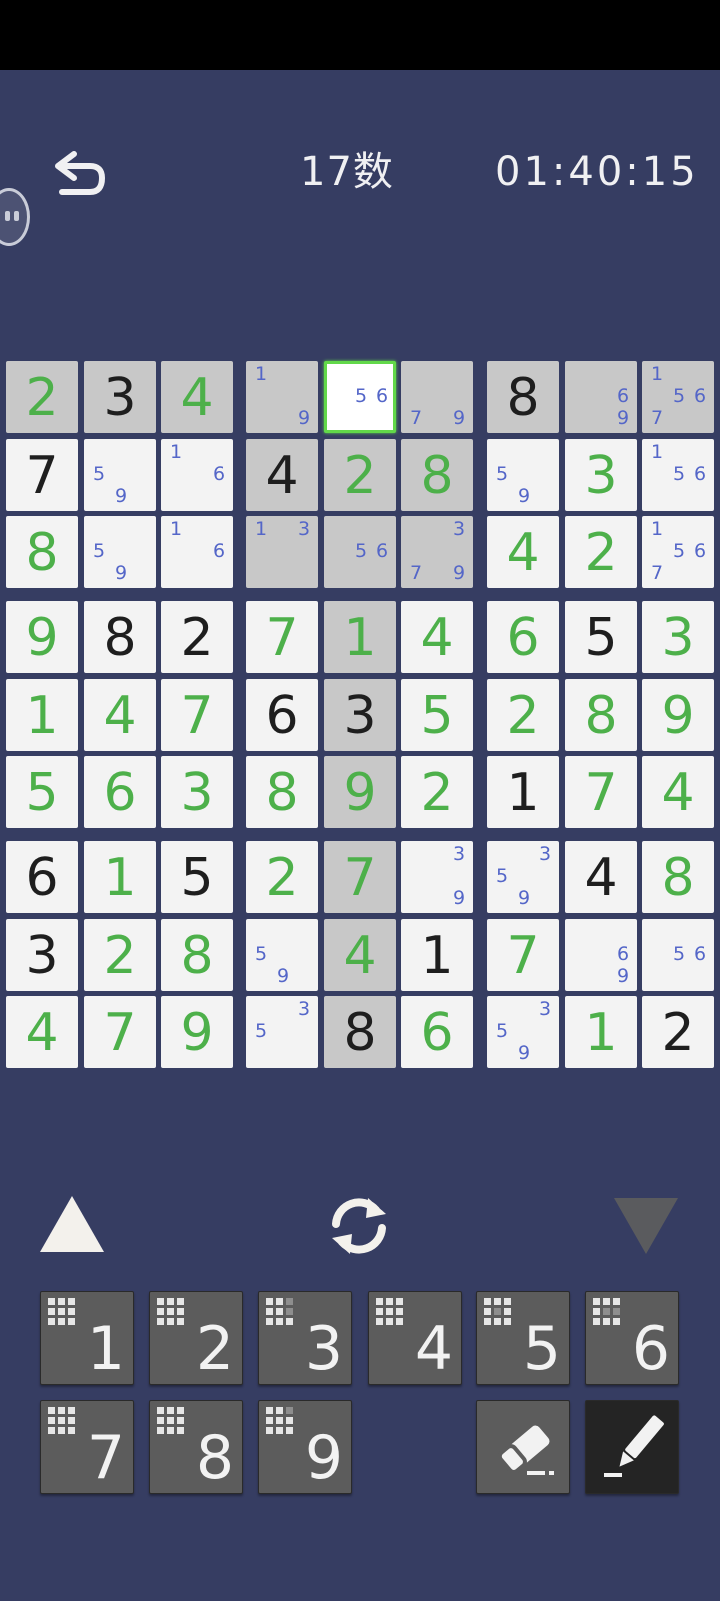  What do you see at coordinates (196, 1338) in the screenshot?
I see `number-key-2: 2` at bounding box center [196, 1338].